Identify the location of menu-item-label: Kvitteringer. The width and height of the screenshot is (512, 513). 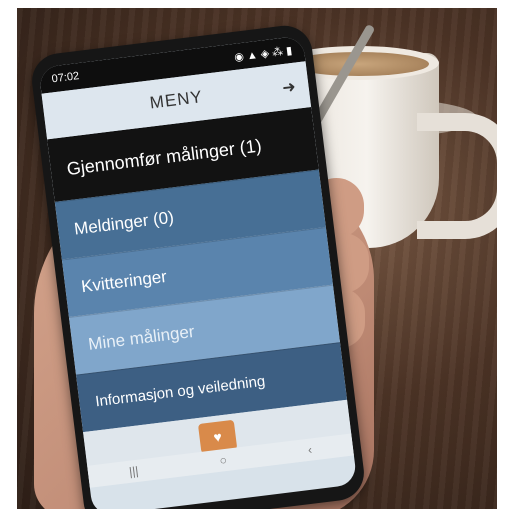
(124, 281).